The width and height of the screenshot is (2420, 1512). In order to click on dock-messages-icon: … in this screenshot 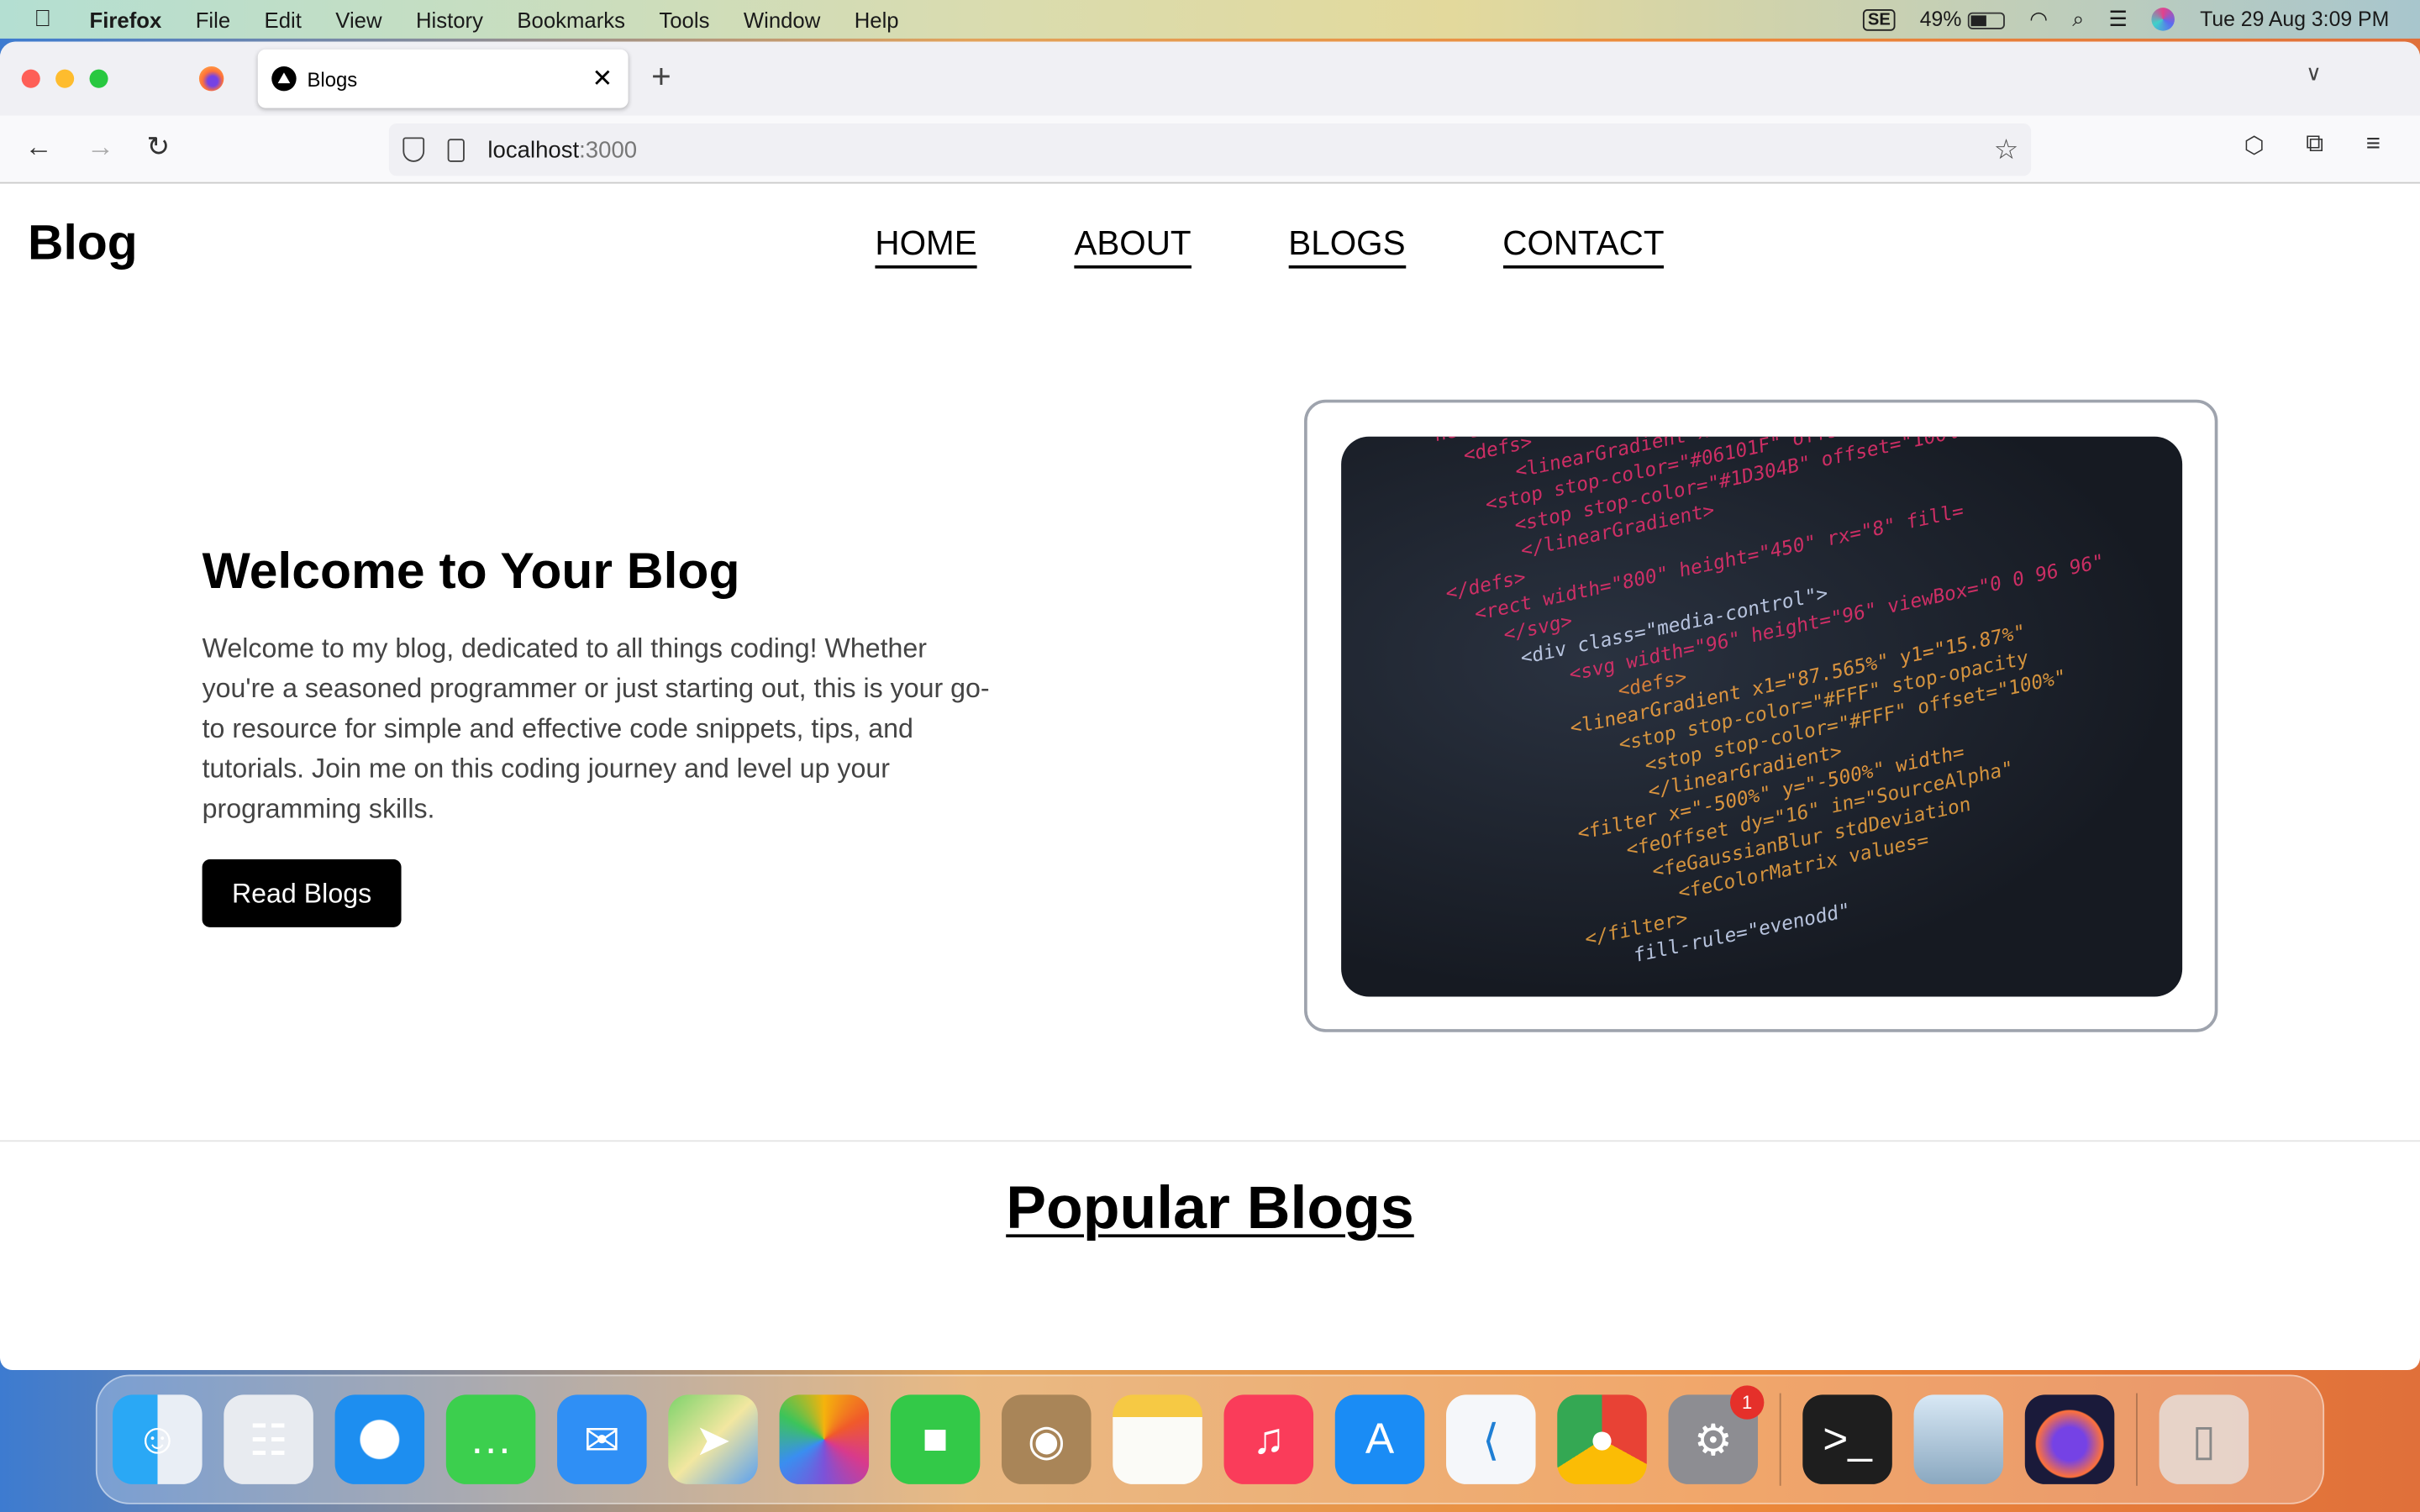, I will do `click(491, 1439)`.